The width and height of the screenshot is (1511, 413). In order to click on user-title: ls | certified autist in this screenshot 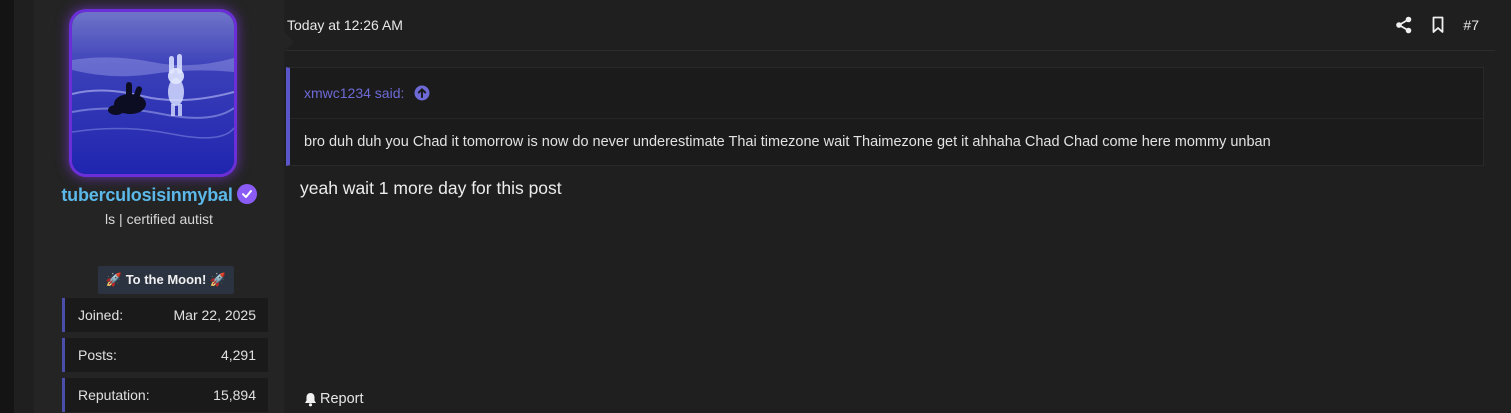, I will do `click(159, 219)`.